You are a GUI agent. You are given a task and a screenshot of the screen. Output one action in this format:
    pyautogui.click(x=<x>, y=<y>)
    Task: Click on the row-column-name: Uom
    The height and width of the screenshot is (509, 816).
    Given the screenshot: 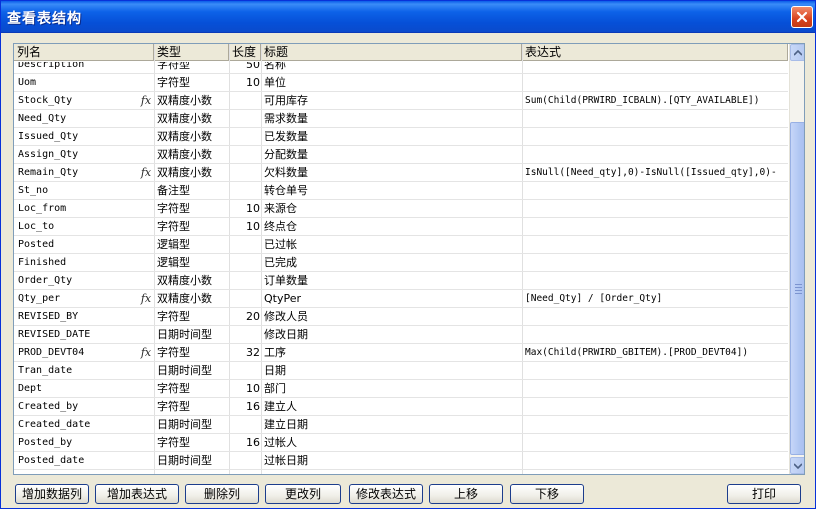 What is the action you would take?
    pyautogui.click(x=27, y=82)
    